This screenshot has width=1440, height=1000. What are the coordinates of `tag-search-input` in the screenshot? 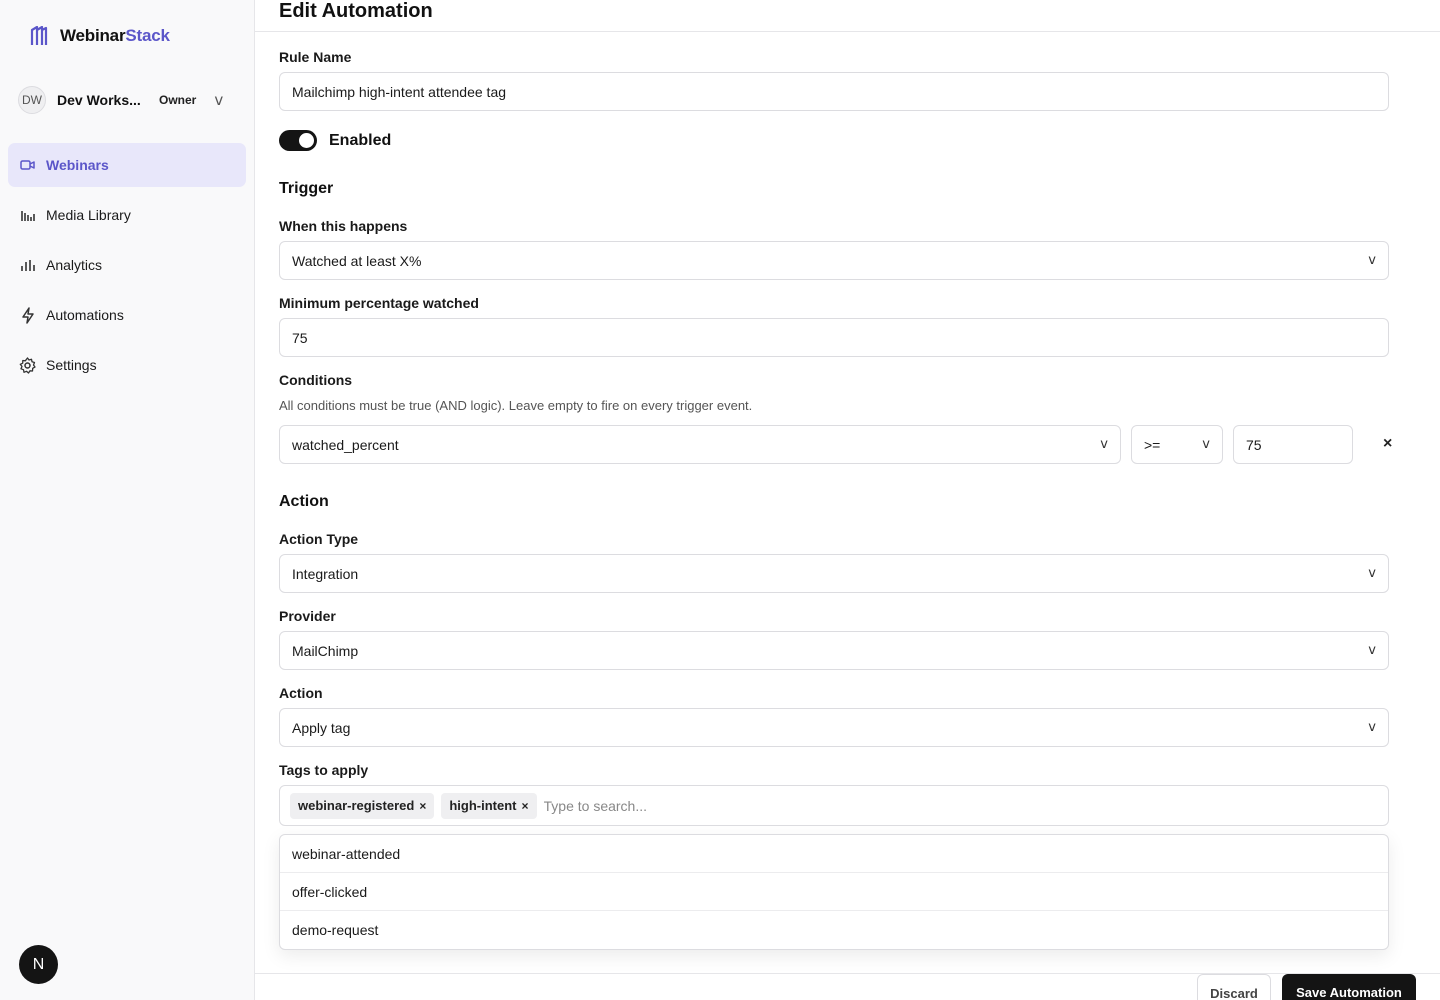 It's located at (960, 805).